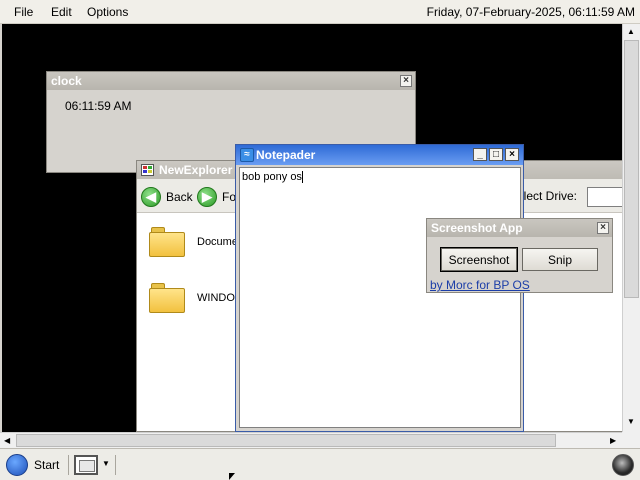 The height and width of the screenshot is (480, 640). I want to click on forward-label: Fo, so click(229, 197).